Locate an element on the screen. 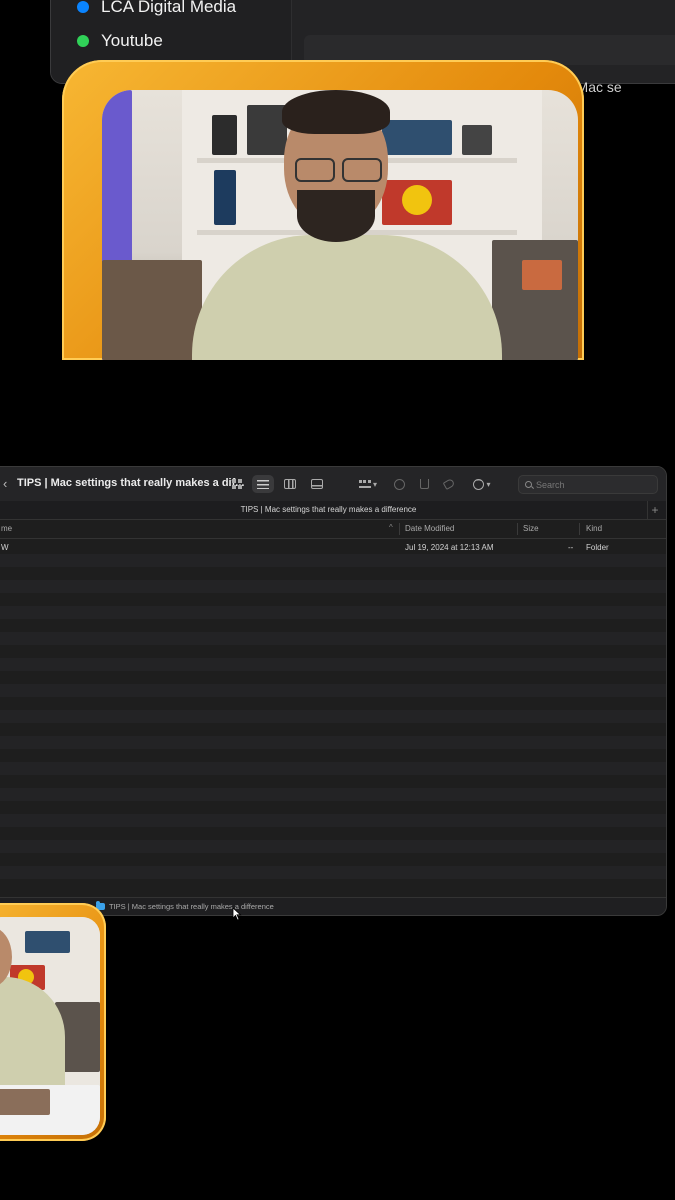 The width and height of the screenshot is (675, 1200). file-date-modified: Jul 19, 2024 at 12:13 AM is located at coordinates (449, 547).